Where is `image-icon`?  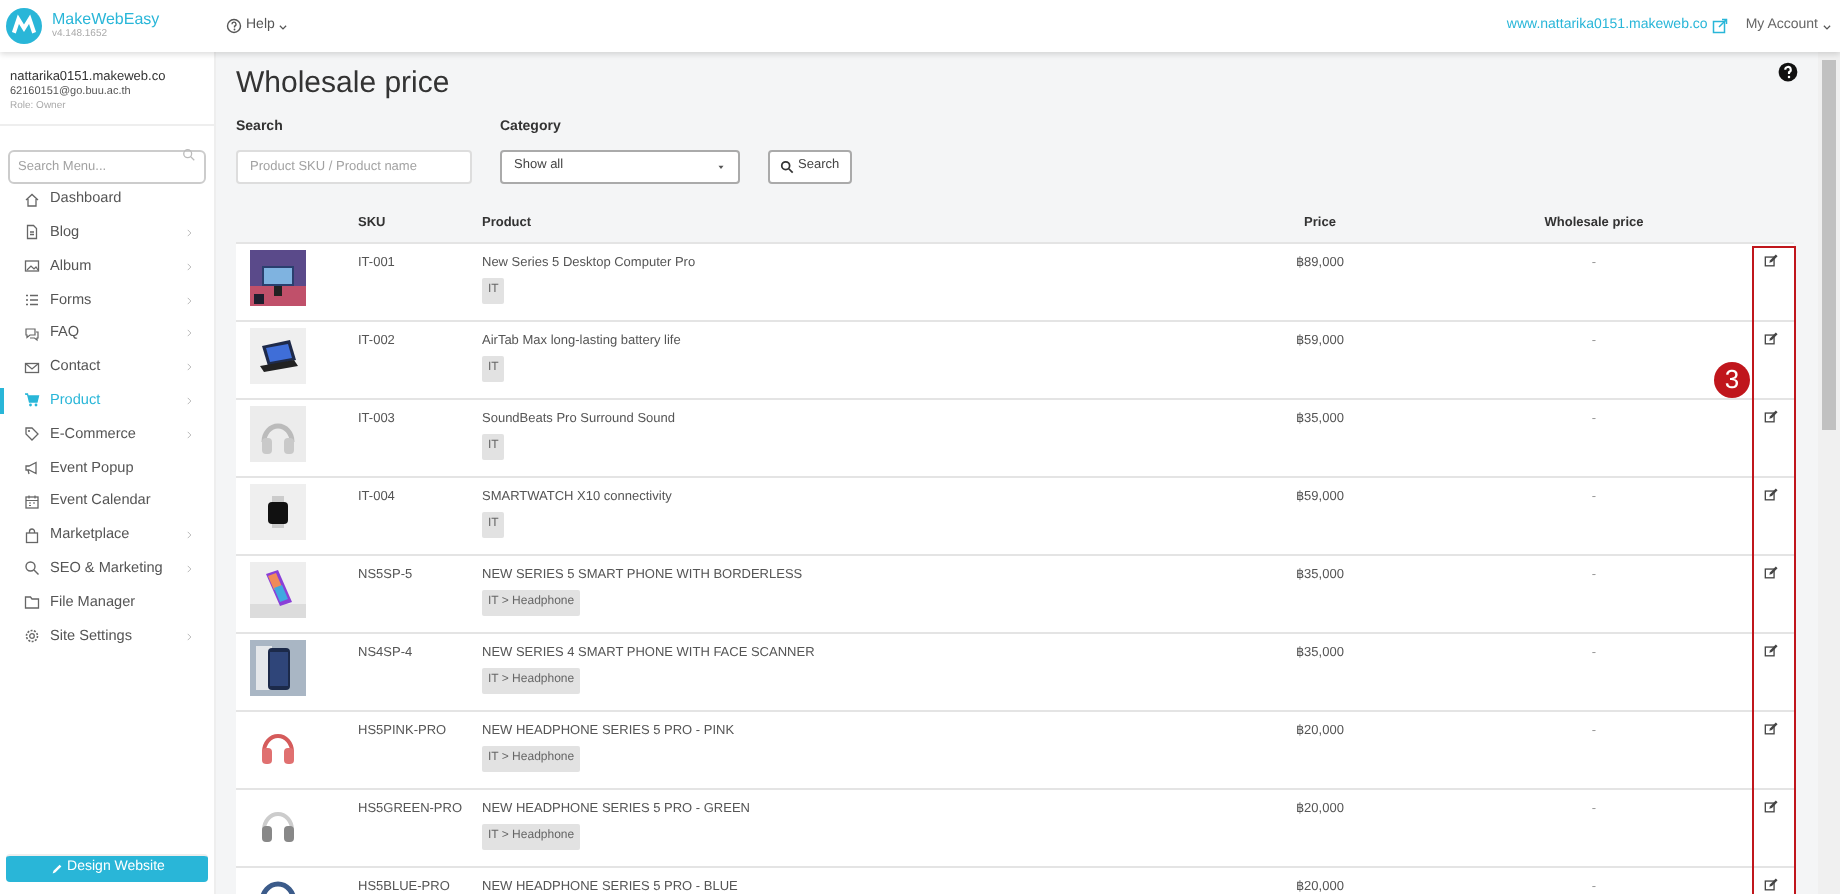 image-icon is located at coordinates (32, 266).